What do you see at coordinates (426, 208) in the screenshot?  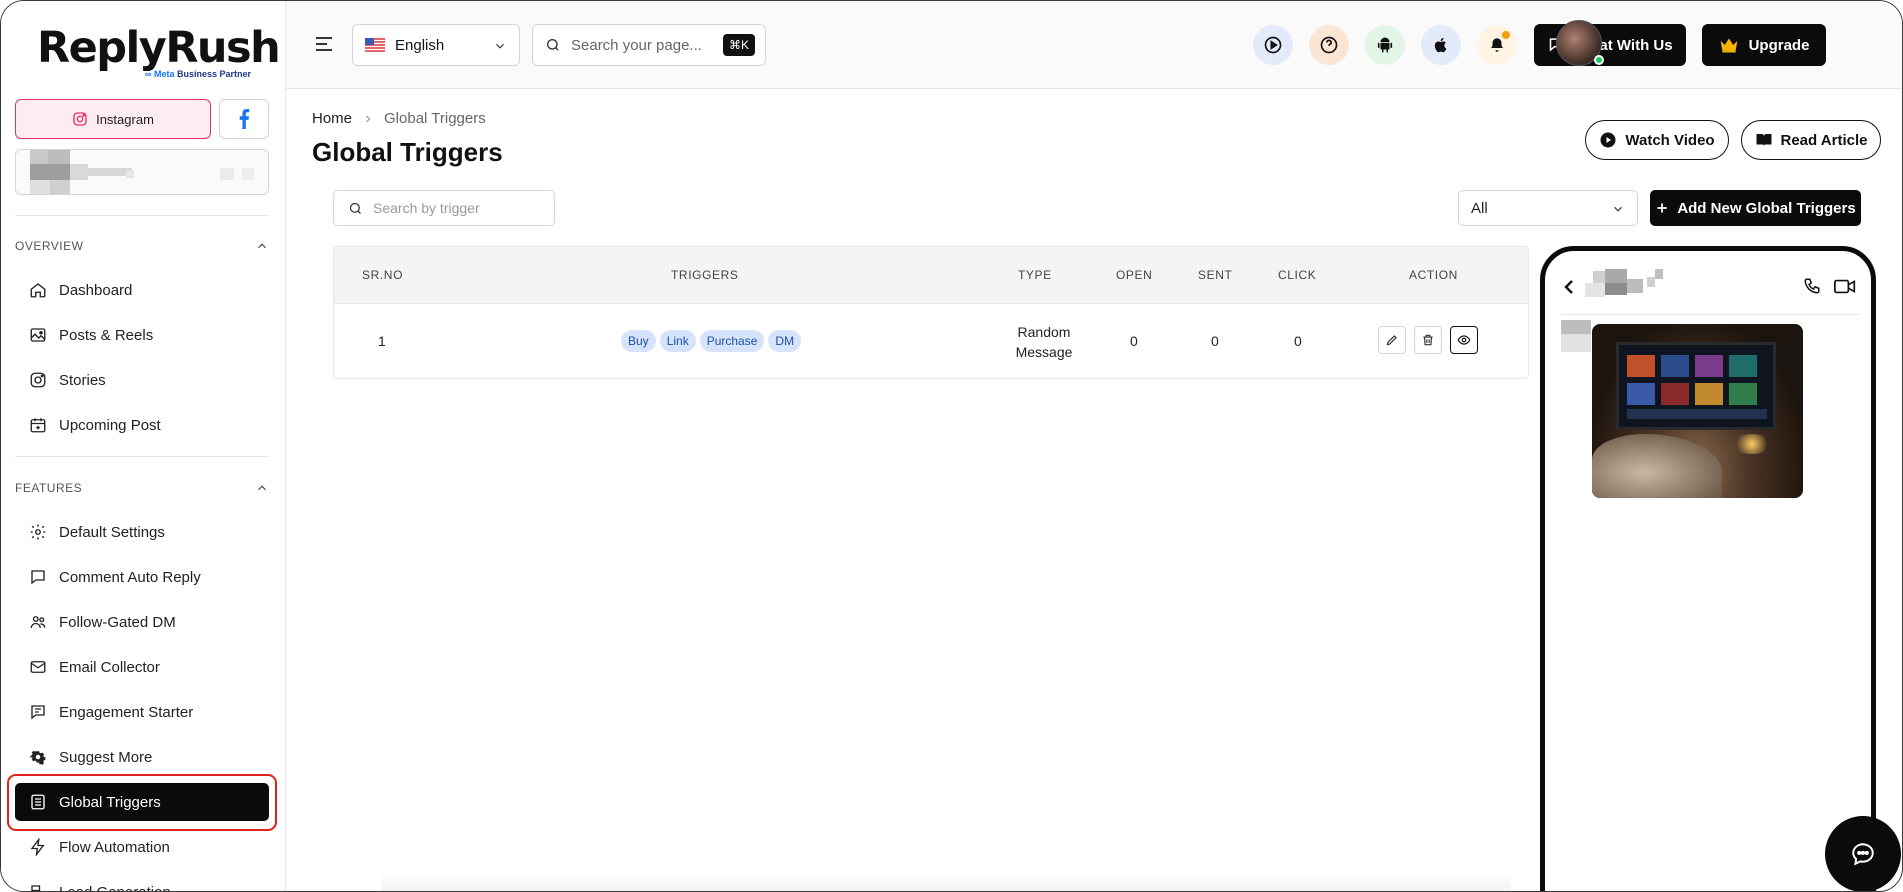 I see `trigger-search-placeholder: Search by trigger` at bounding box center [426, 208].